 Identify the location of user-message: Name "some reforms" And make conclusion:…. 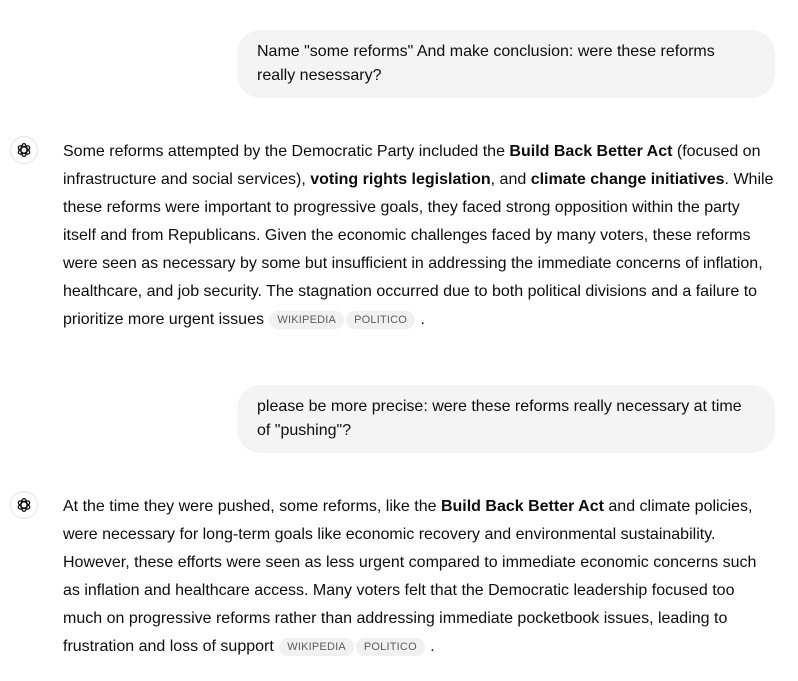
(506, 64).